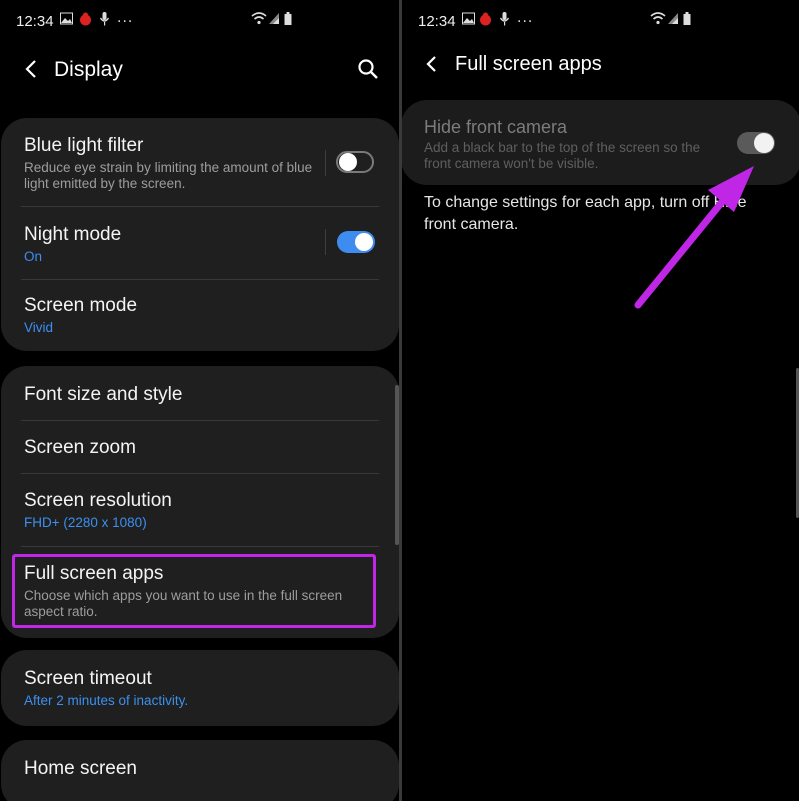 The width and height of the screenshot is (799, 801). What do you see at coordinates (356, 242) in the screenshot?
I see `night-mode-toggle` at bounding box center [356, 242].